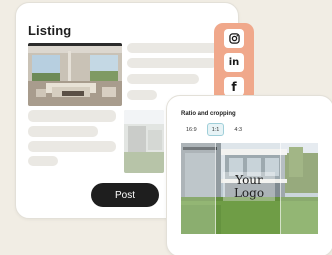 The height and width of the screenshot is (255, 332). I want to click on instagram-icon, so click(234, 38).